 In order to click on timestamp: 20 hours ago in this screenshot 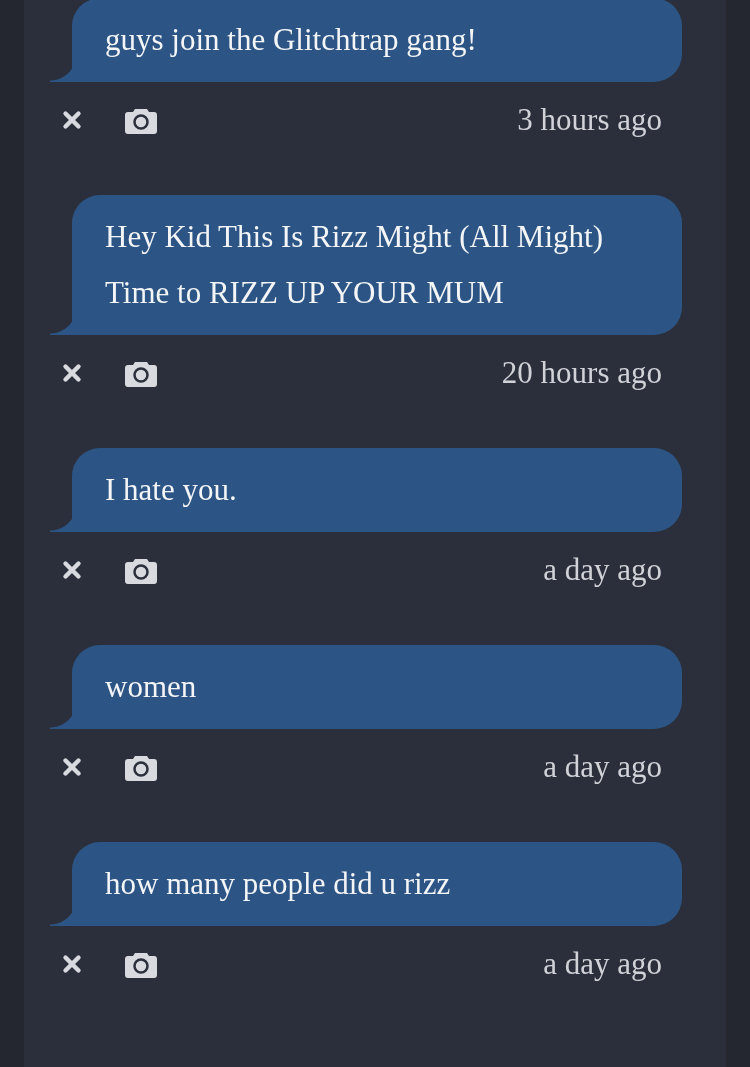, I will do `click(581, 372)`.